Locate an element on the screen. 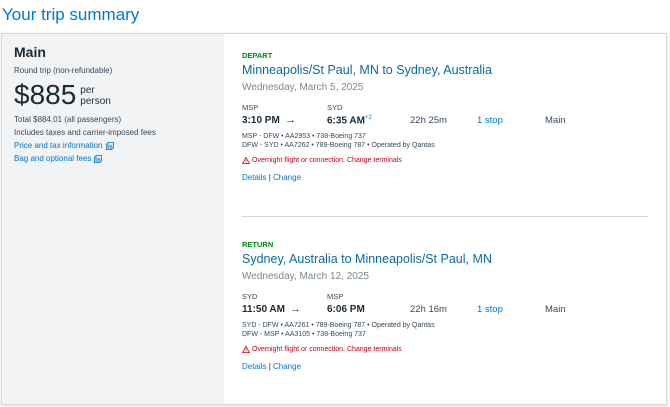 The image size is (670, 407). taxes-note: Includes taxes and carrier-imposed fees is located at coordinates (85, 132).